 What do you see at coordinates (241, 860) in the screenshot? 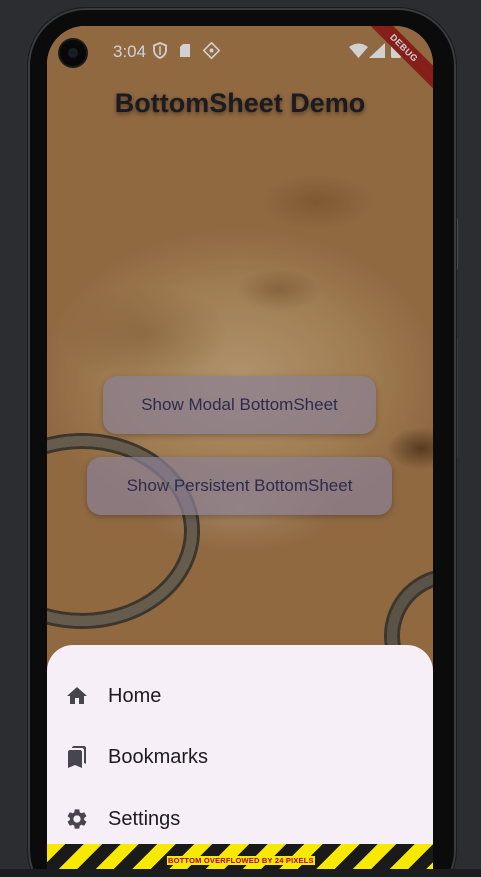
I see `overflow-warning-text: BOTTOM OVERFLOWED BY 24 PIXELS` at bounding box center [241, 860].